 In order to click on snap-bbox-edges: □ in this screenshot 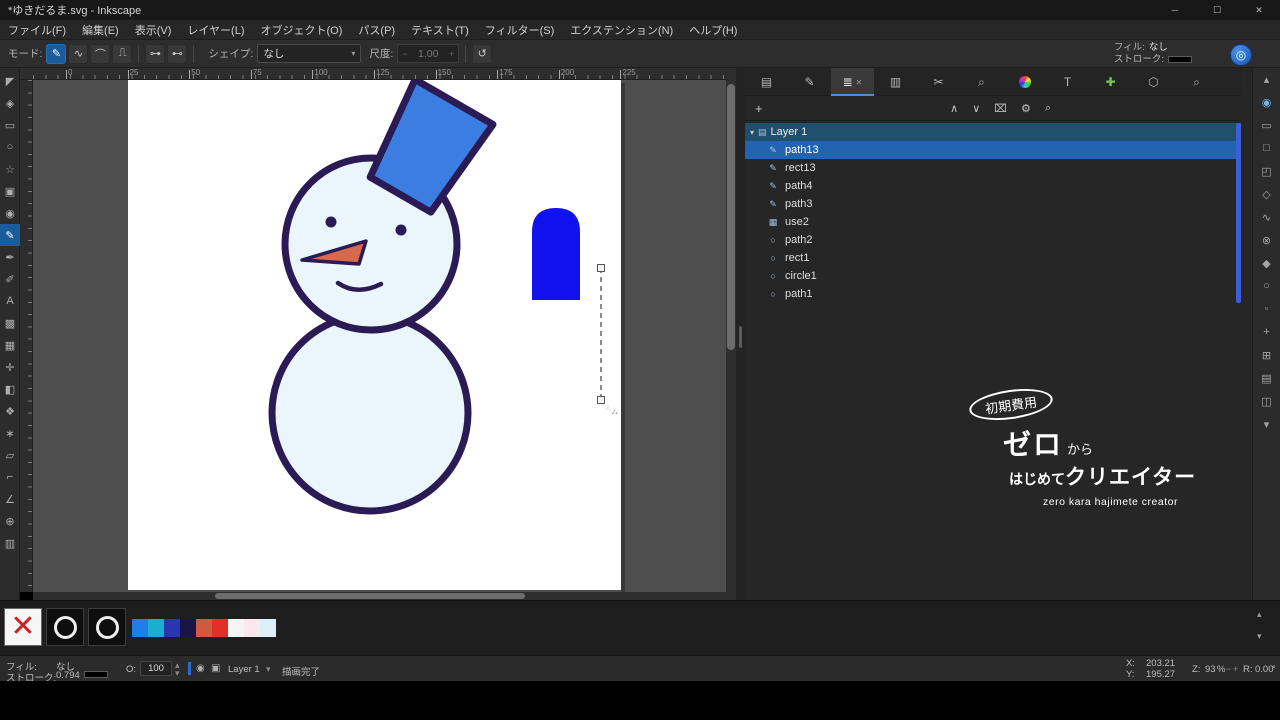, I will do `click(1267, 148)`.